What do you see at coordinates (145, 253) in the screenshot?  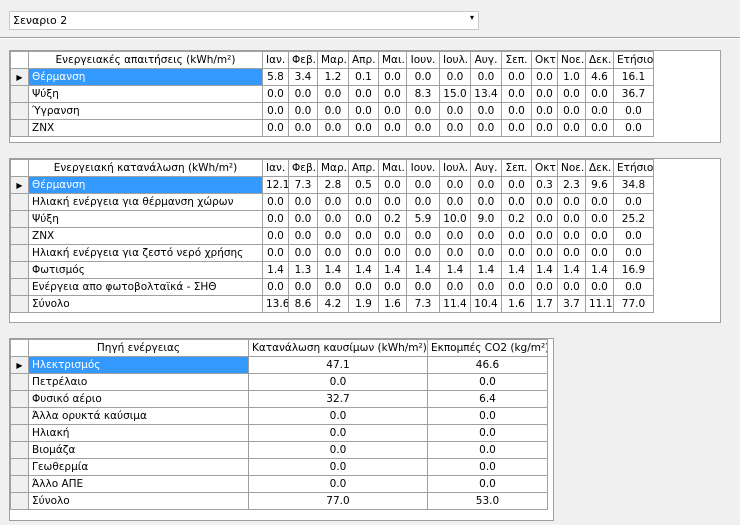 I see `row-label: Ηλιακή ενέργεια για ζεστό νερό χρήσης` at bounding box center [145, 253].